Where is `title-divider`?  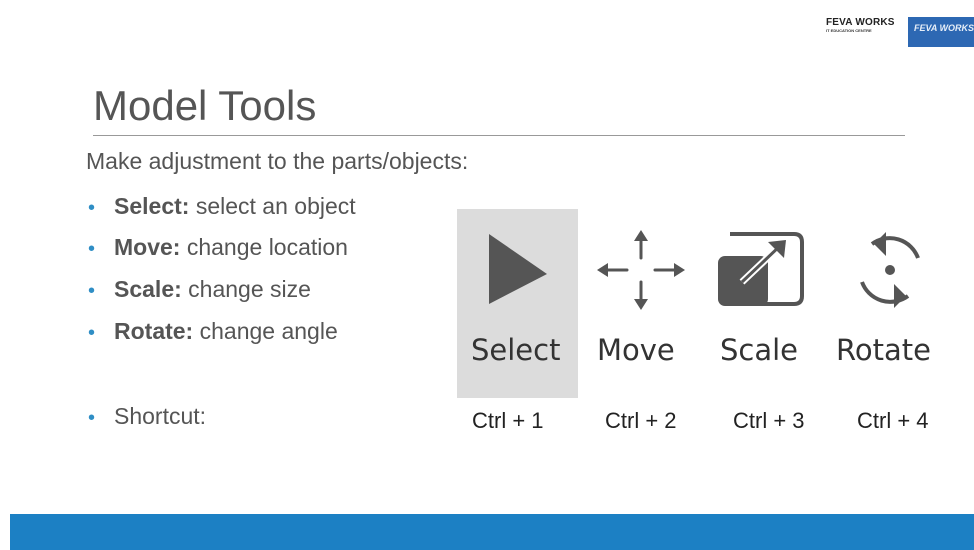
title-divider is located at coordinates (499, 135).